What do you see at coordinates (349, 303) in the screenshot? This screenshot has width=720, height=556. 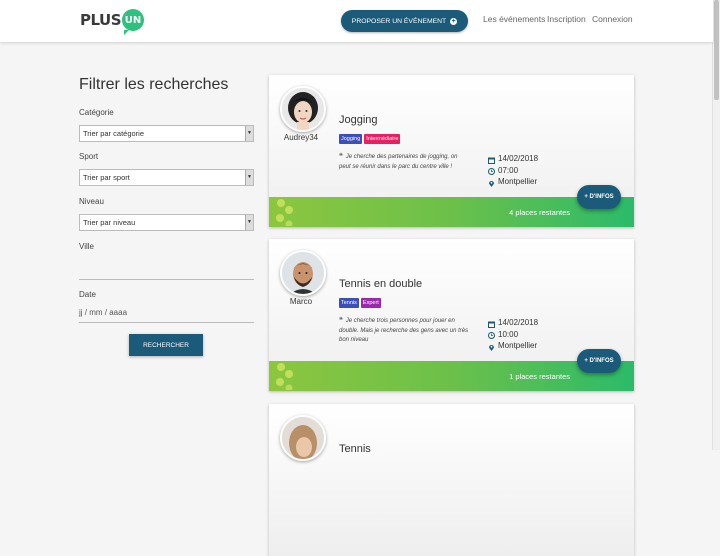 I see `tag-sport: Tennis` at bounding box center [349, 303].